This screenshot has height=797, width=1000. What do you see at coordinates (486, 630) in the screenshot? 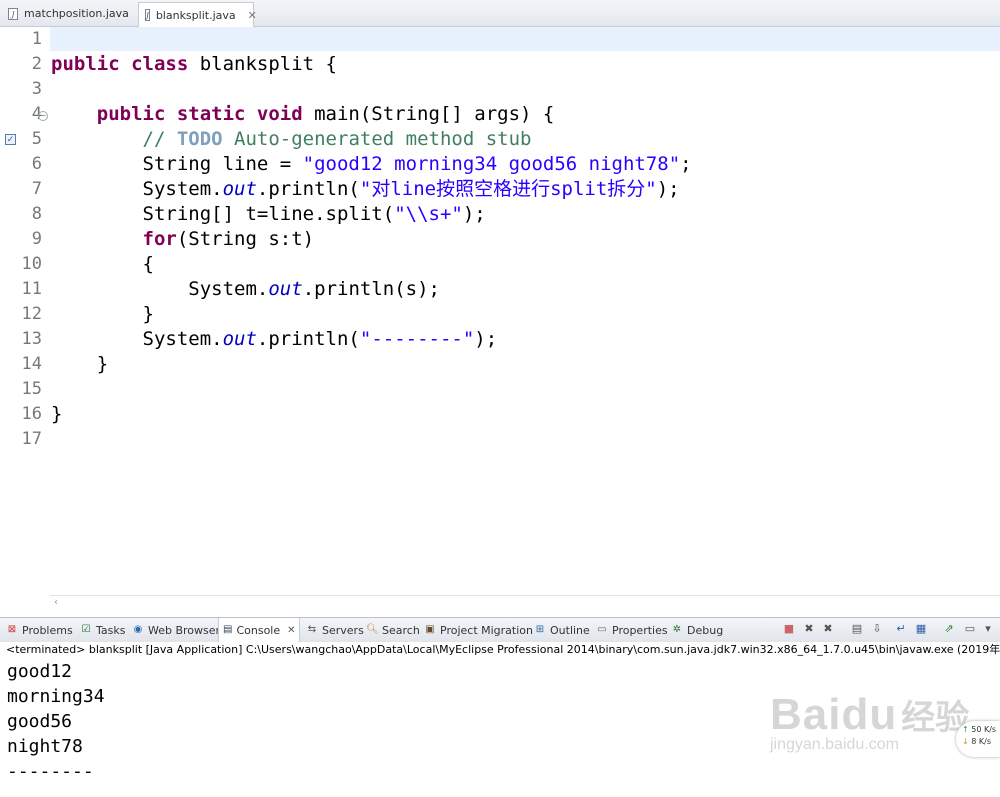
I see `tab-label: Project Migration` at bounding box center [486, 630].